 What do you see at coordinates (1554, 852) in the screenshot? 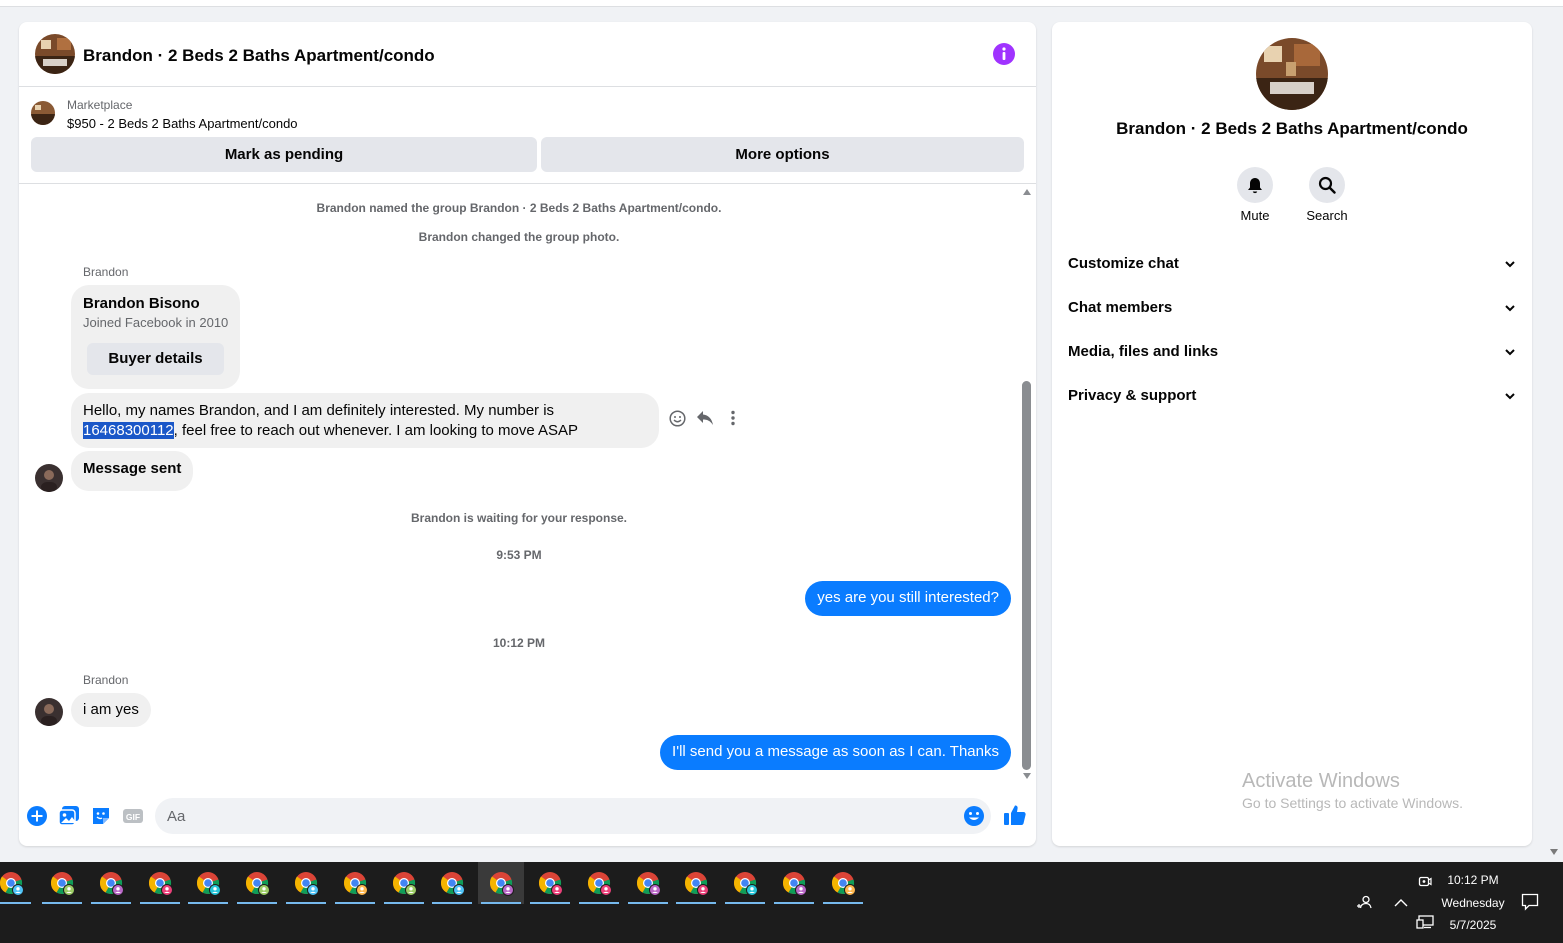
I see `page-scroll-down-arrow` at bounding box center [1554, 852].